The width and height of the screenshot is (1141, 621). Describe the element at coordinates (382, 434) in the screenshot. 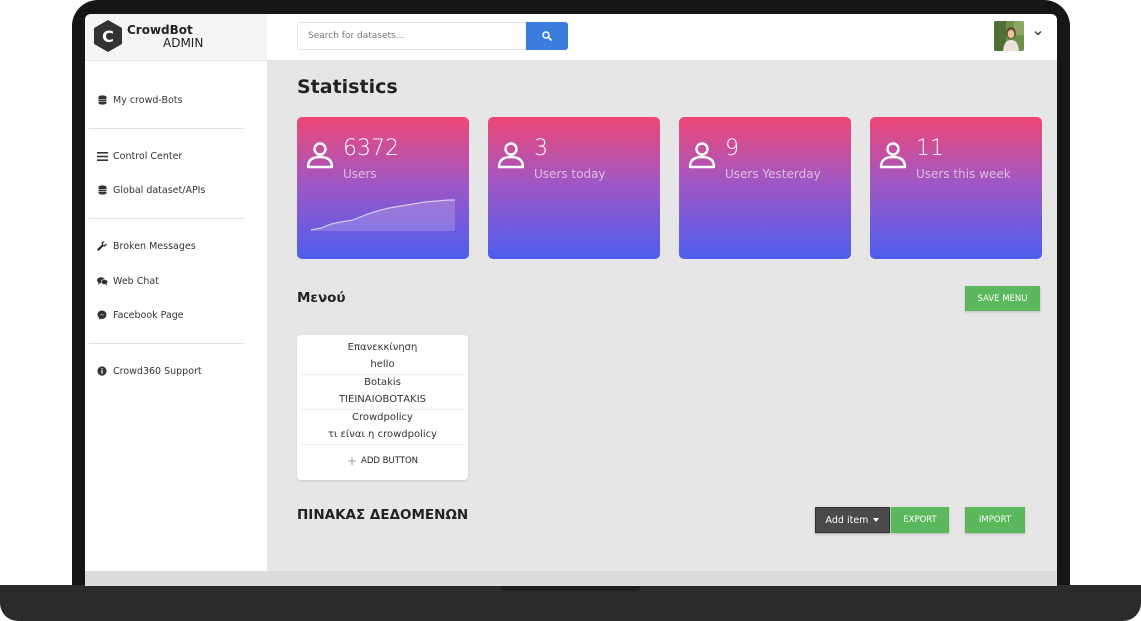

I see `menu-item: τι είναι η crowdpolicy` at that location.